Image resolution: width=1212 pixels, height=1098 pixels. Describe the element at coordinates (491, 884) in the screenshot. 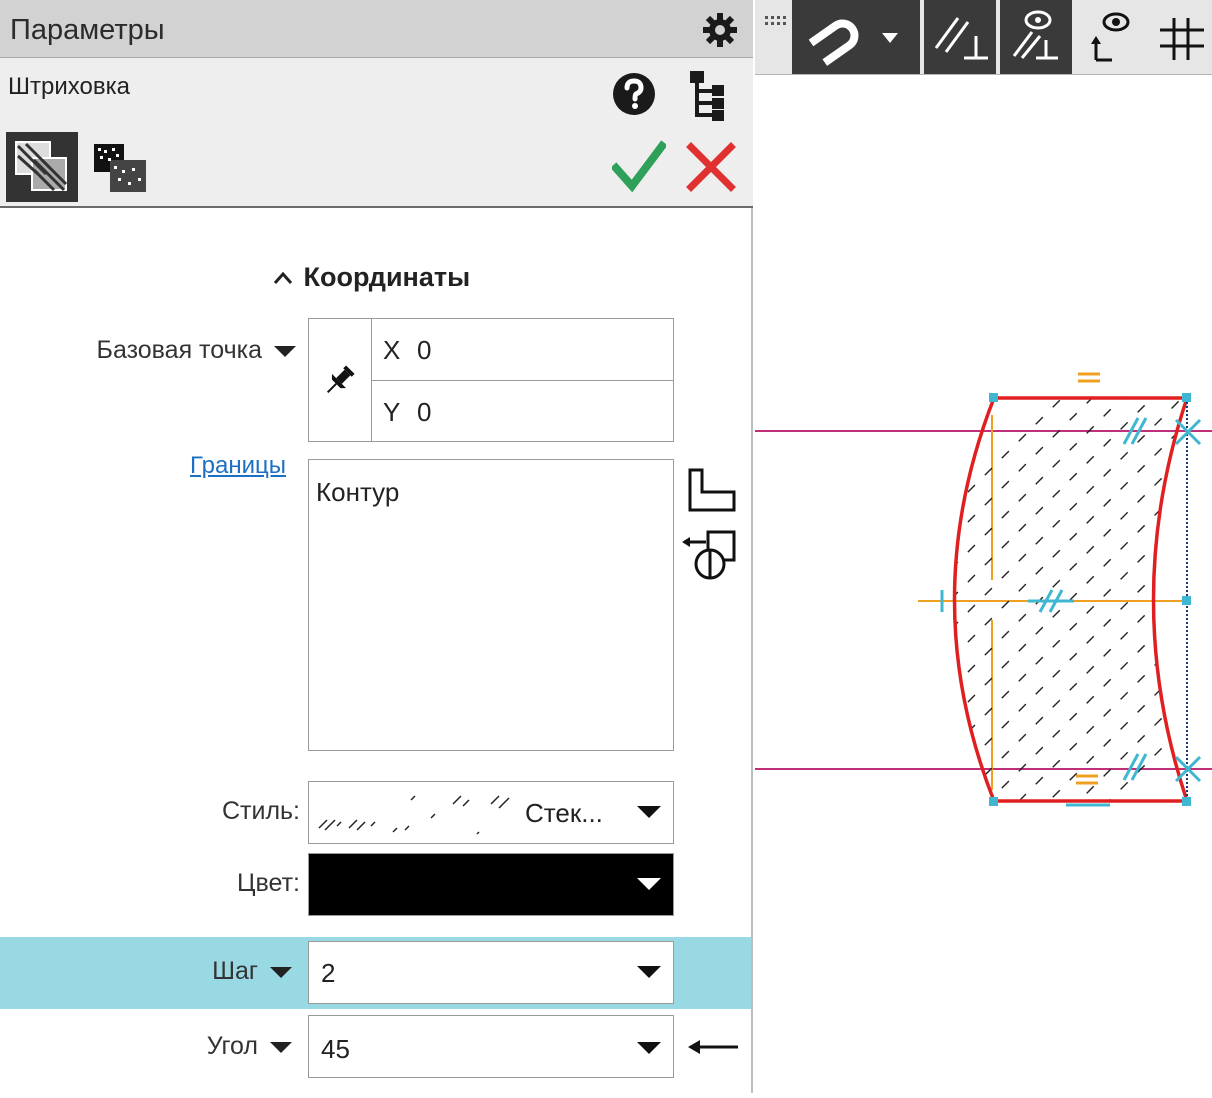

I see `color-select` at that location.